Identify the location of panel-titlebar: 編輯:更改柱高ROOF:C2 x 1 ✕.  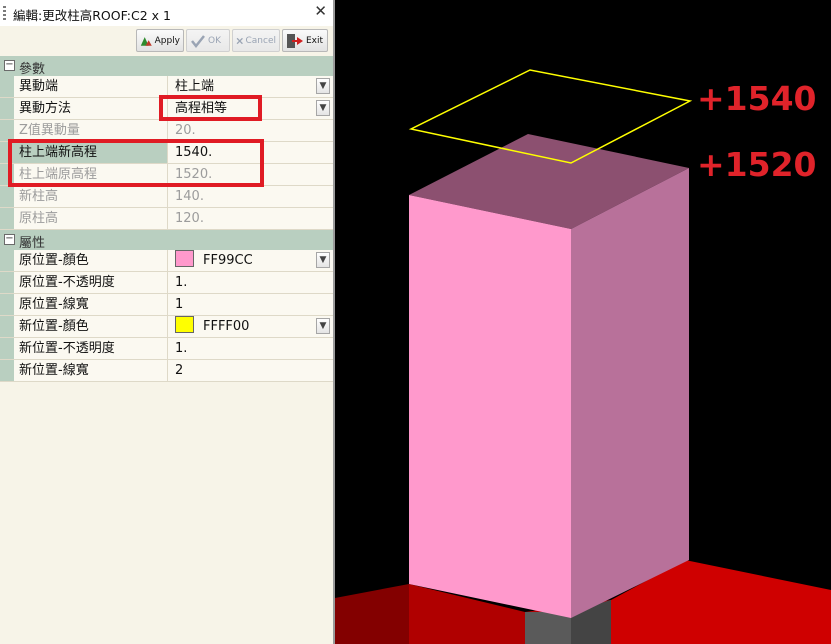
(166, 13).